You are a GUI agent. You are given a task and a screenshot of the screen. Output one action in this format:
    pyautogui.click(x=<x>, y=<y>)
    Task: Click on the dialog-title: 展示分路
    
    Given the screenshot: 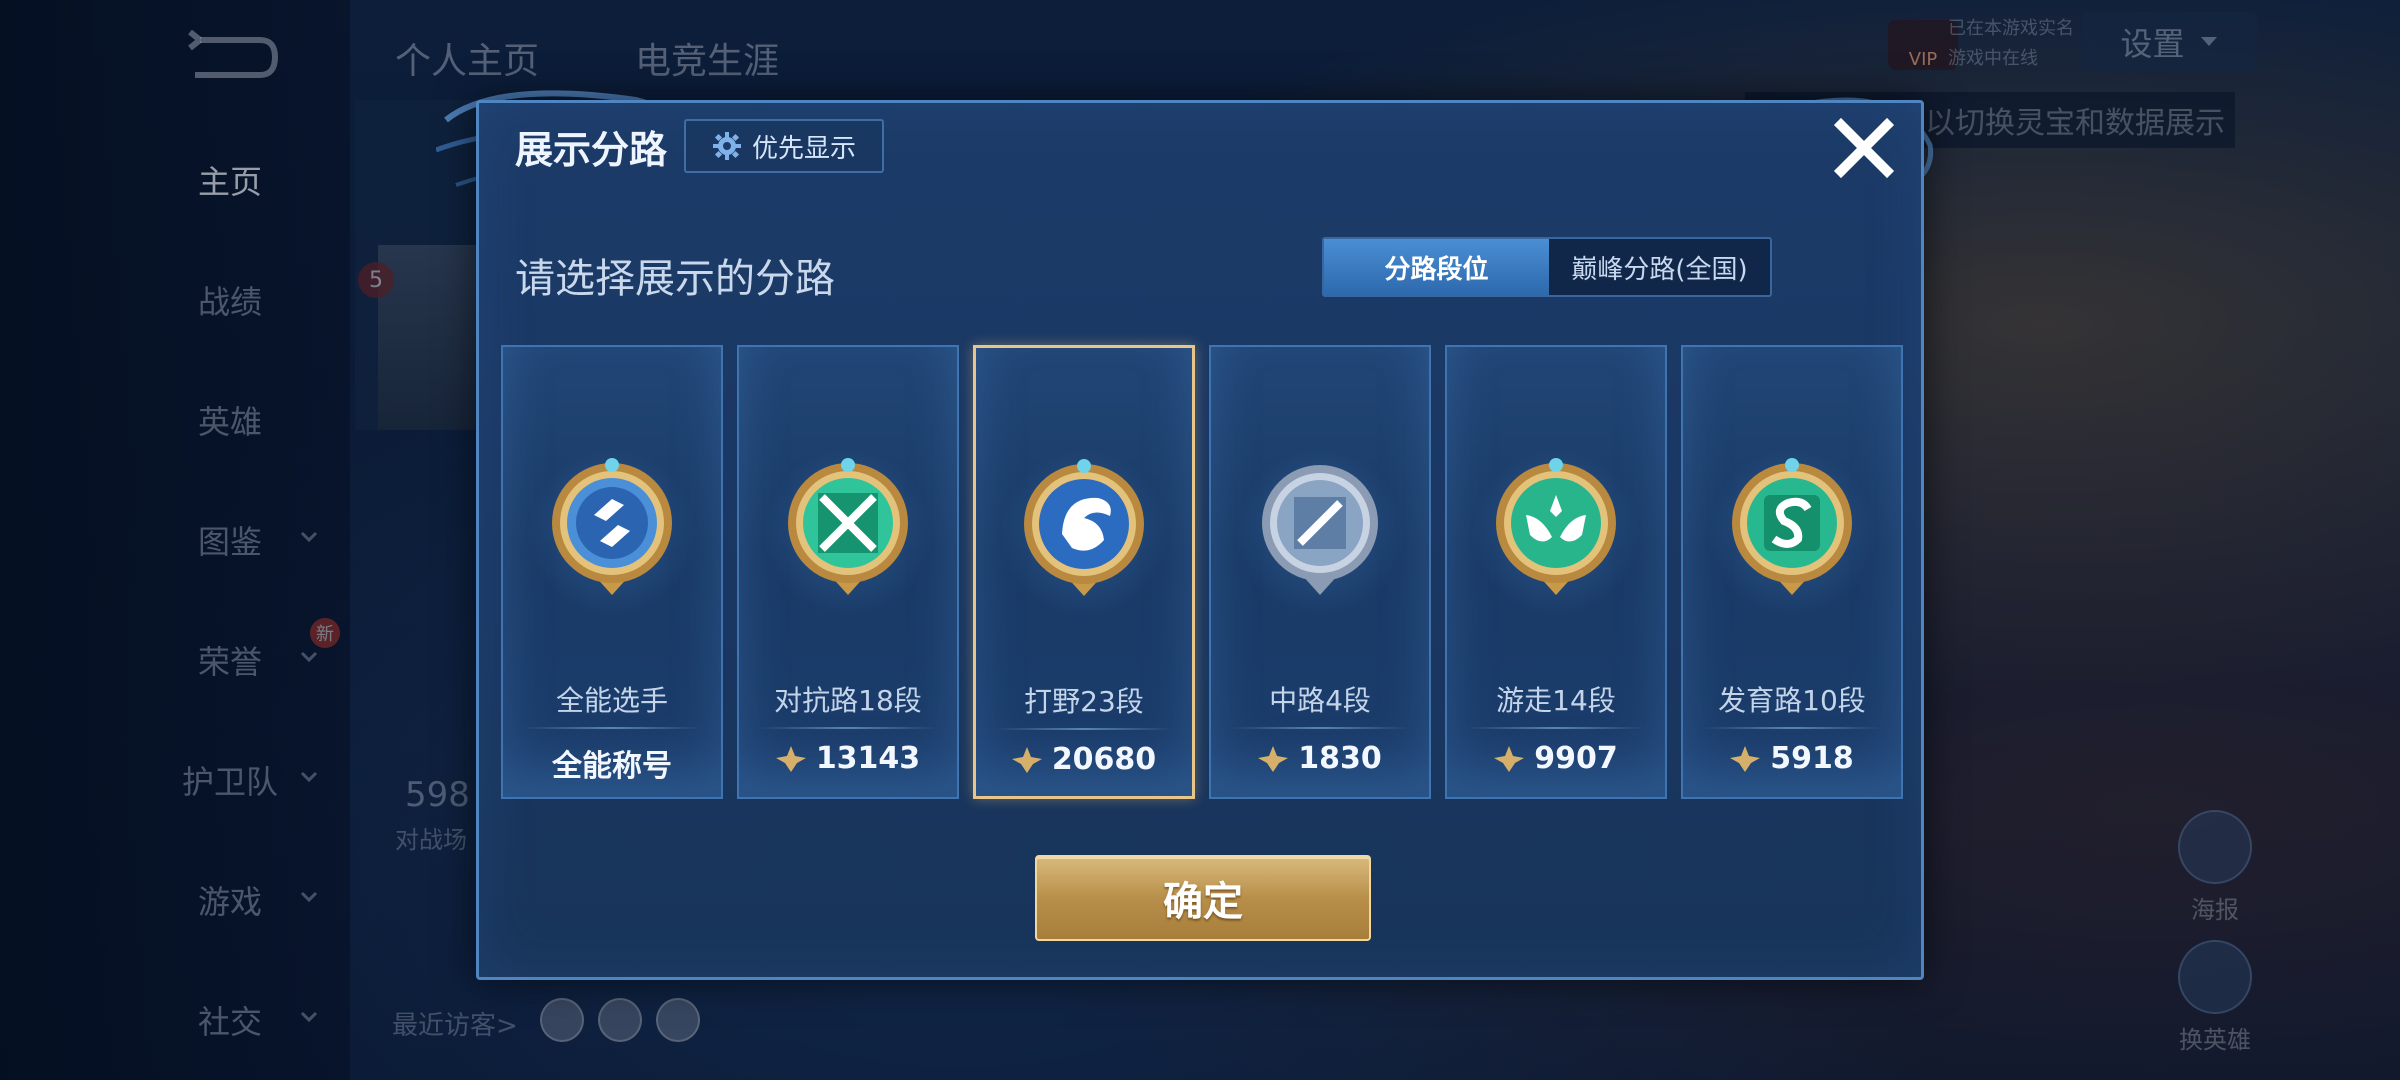 What is the action you would take?
    pyautogui.click(x=591, y=150)
    